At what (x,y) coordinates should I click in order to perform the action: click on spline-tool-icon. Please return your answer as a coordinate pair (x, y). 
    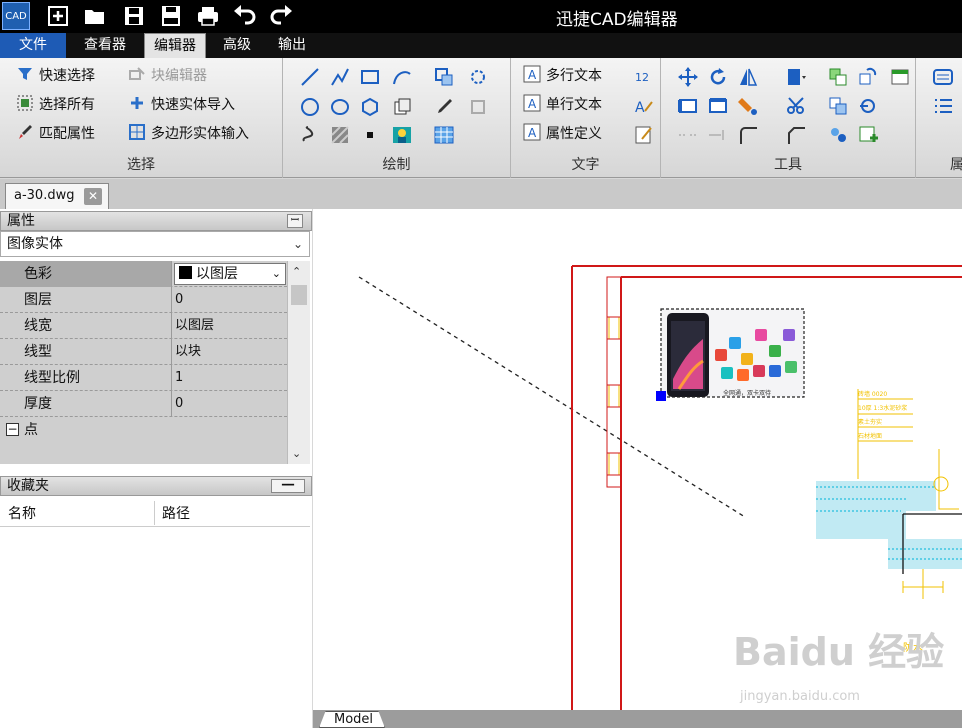
    Looking at the image, I should click on (310, 135).